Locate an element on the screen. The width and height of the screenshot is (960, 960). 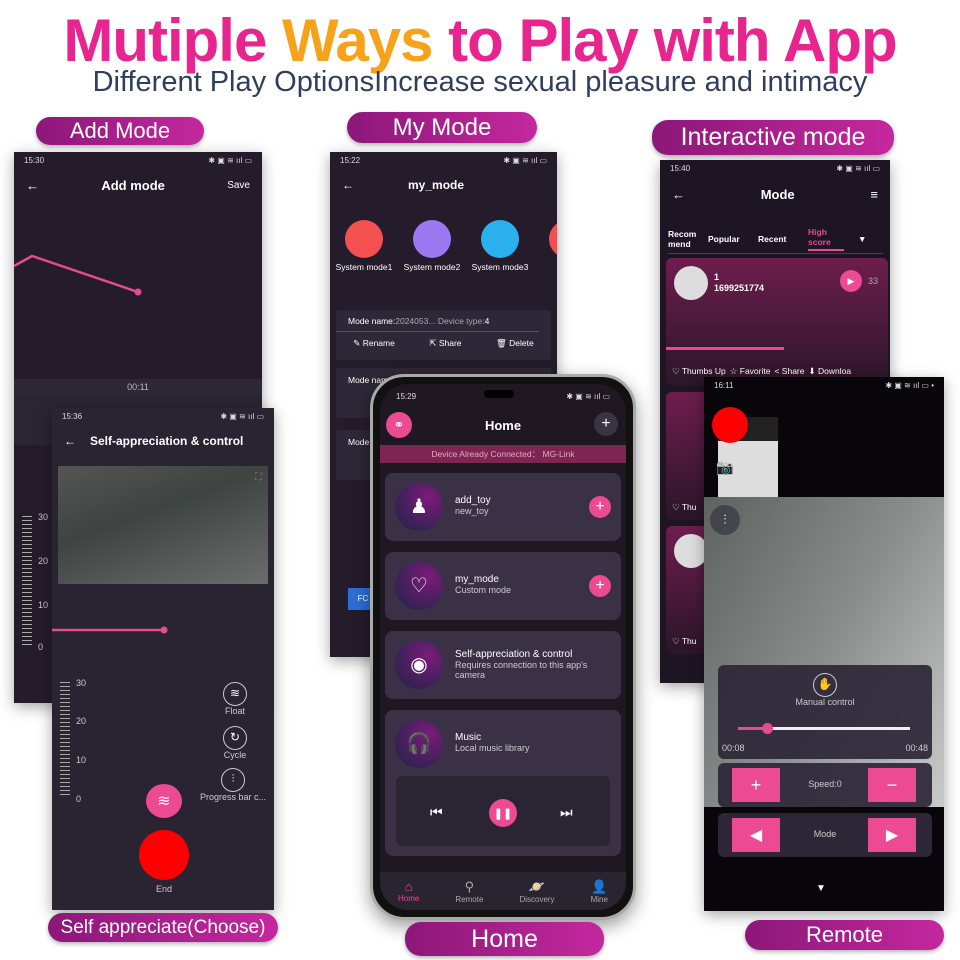
camera-icon: 📷 is located at coordinates (724, 467).